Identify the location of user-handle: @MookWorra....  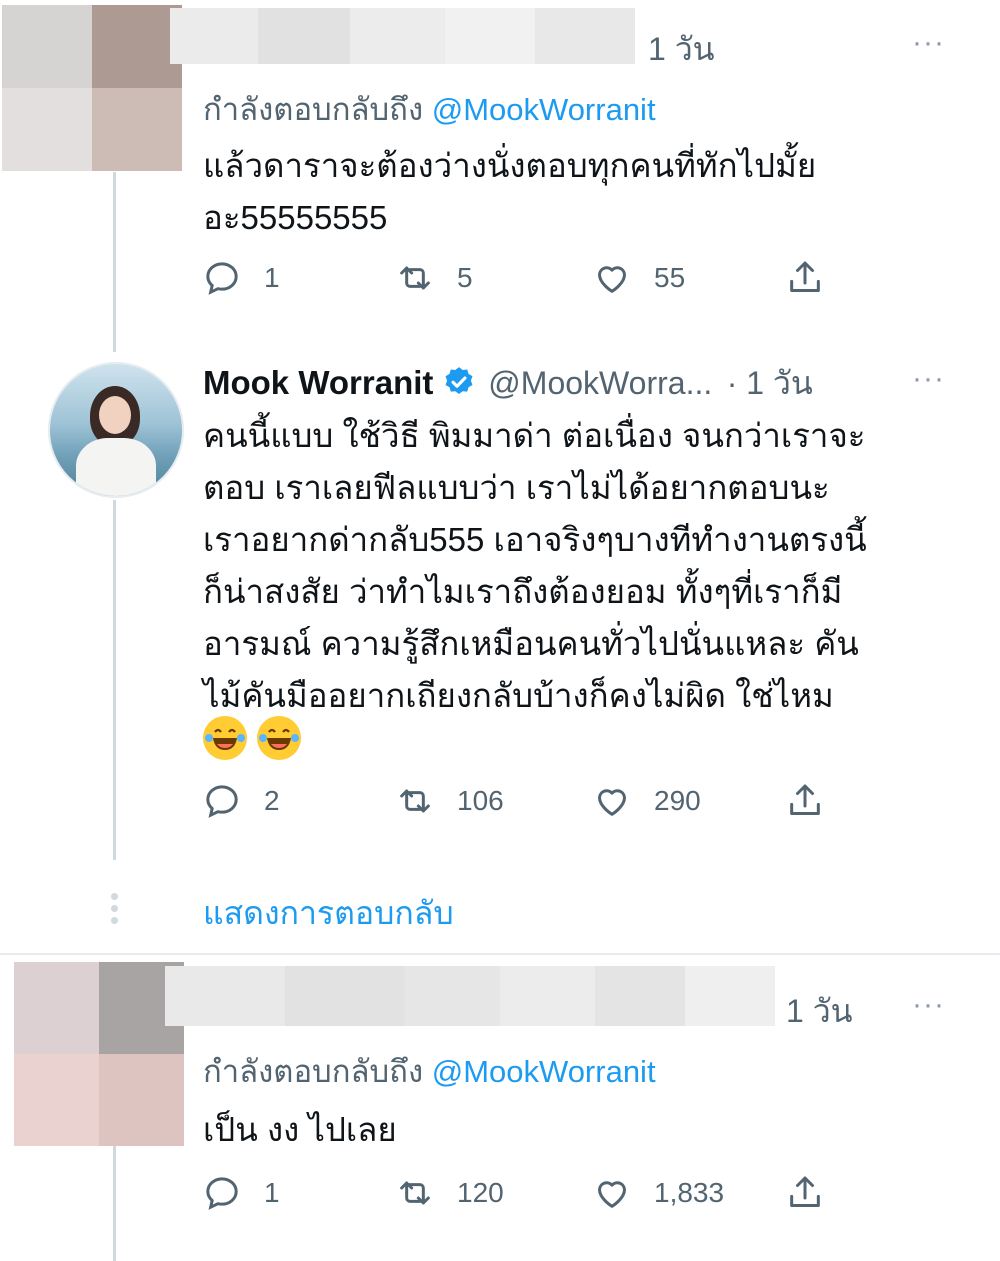
(600, 383).